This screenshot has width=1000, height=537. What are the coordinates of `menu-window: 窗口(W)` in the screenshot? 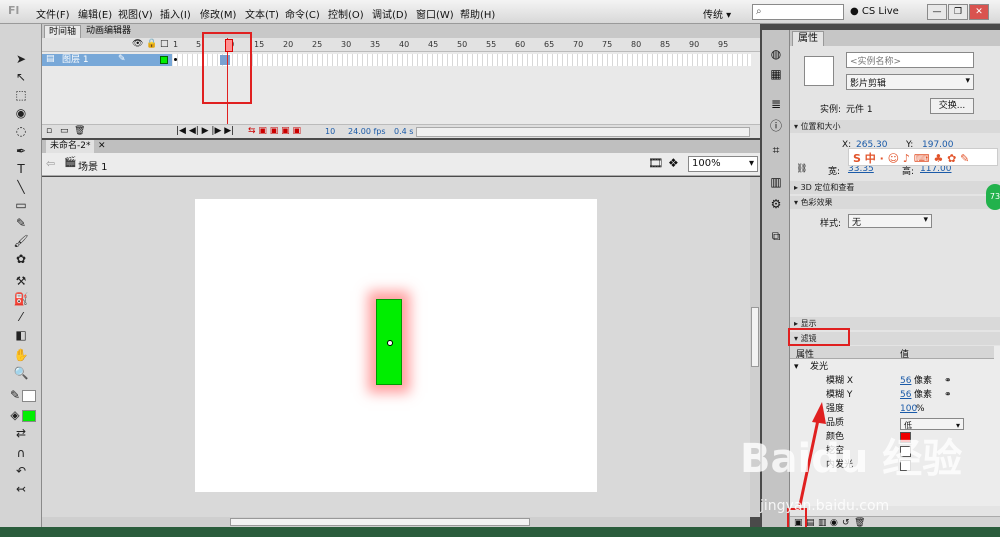 It's located at (435, 13).